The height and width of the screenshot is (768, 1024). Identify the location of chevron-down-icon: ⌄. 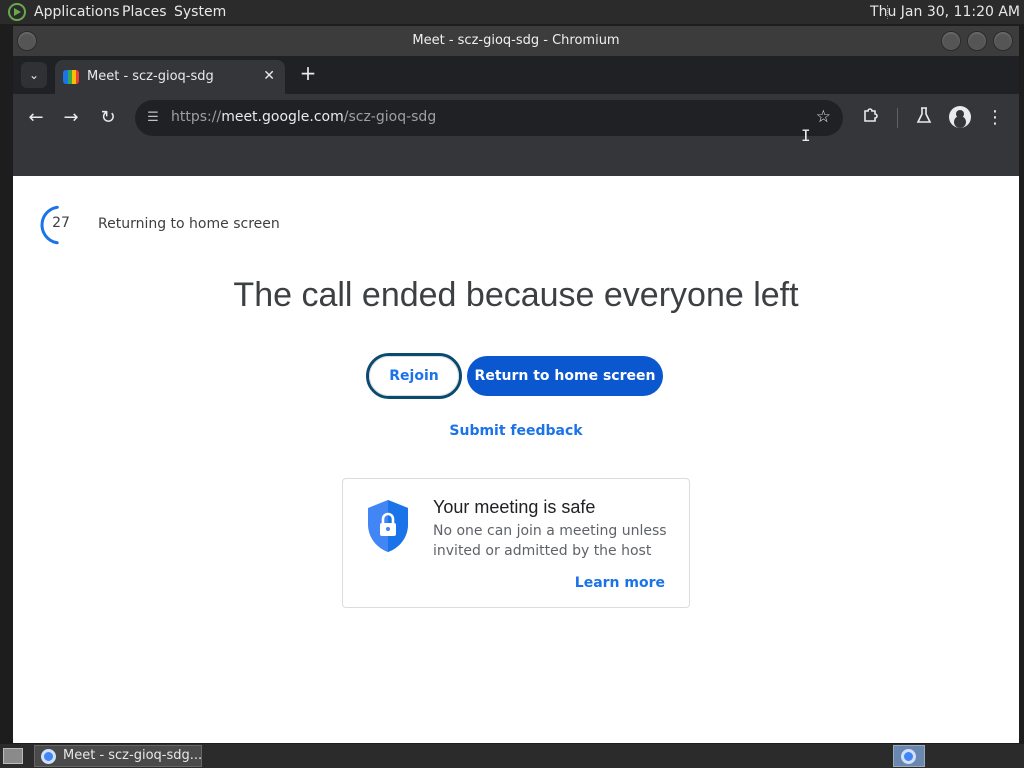
(34, 75).